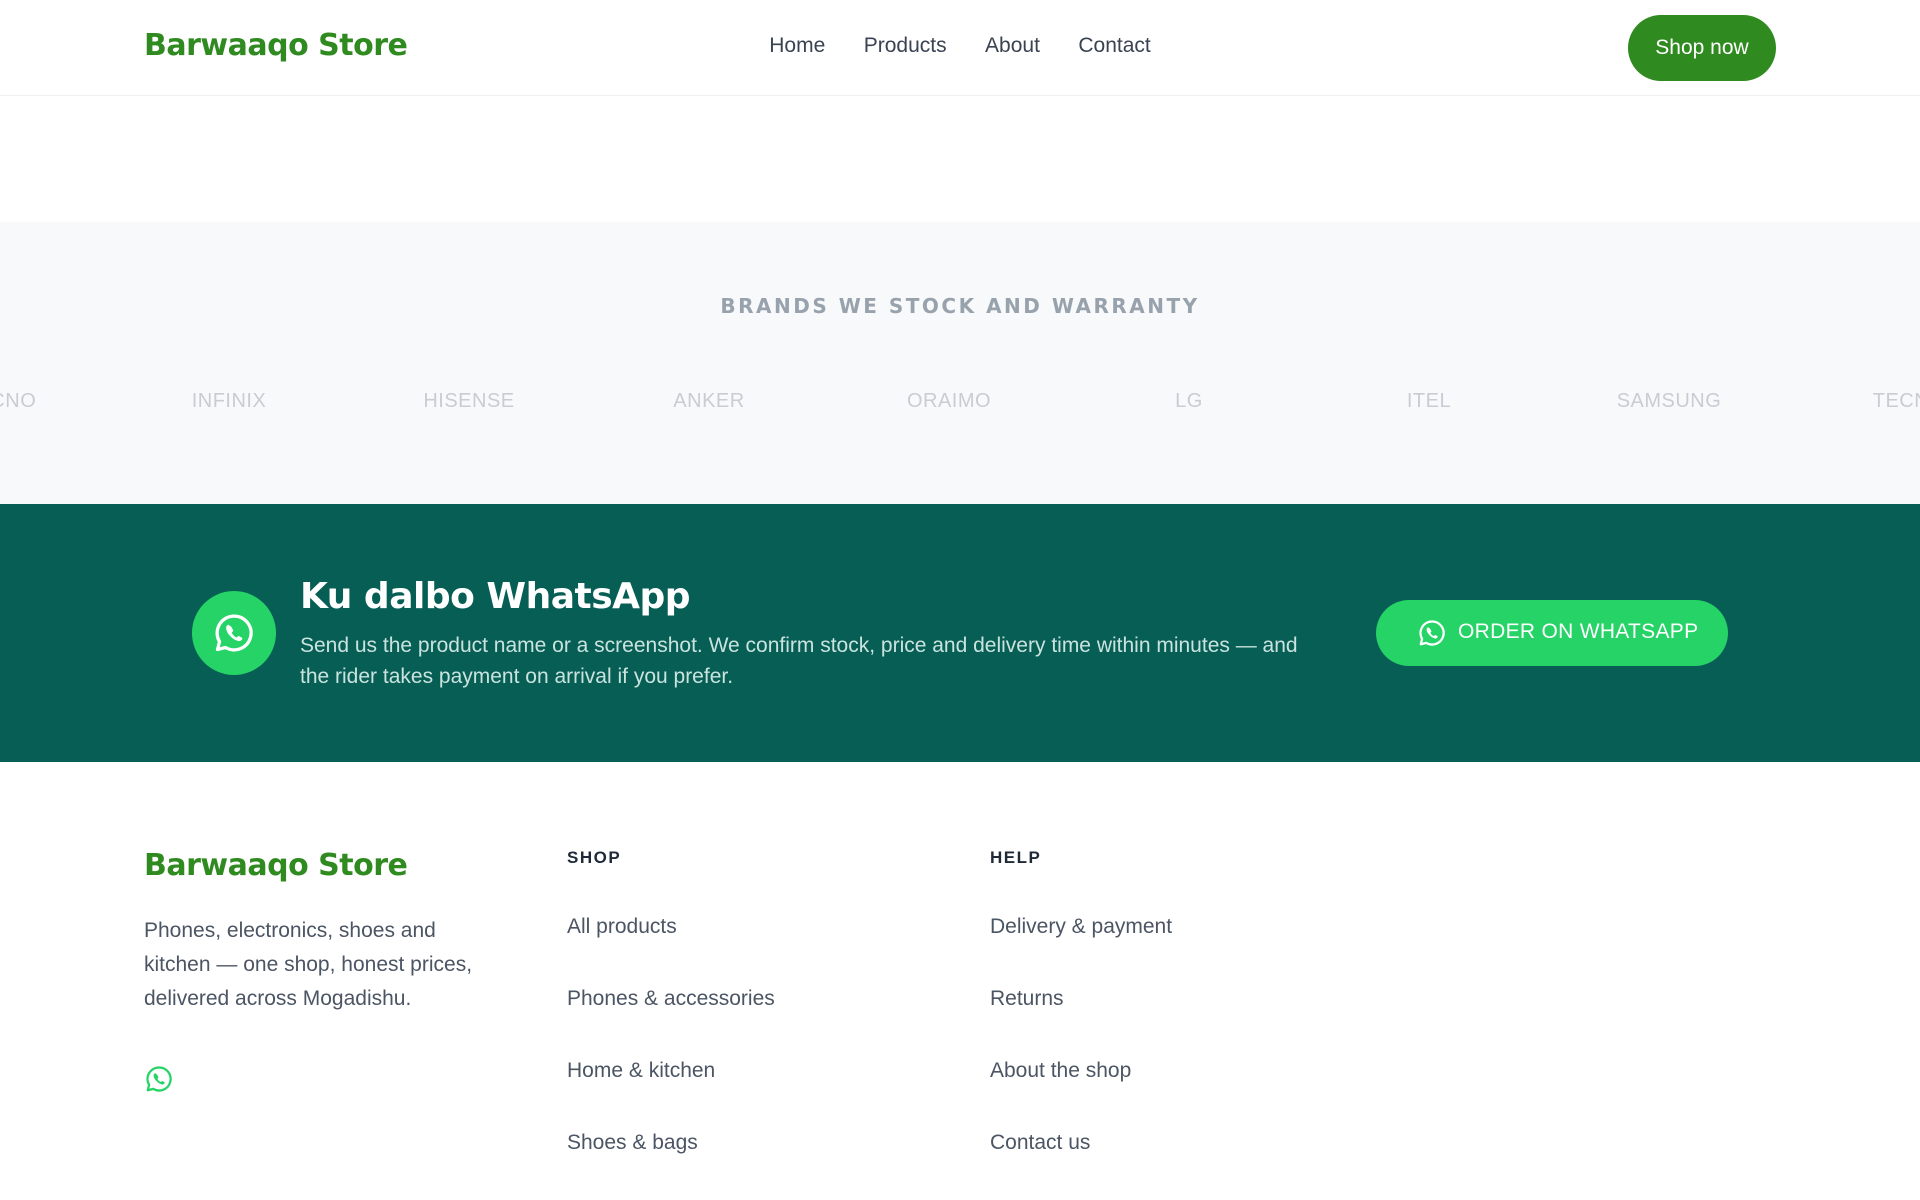 The height and width of the screenshot is (1200, 1920). I want to click on whatsapp-badge, so click(234, 633).